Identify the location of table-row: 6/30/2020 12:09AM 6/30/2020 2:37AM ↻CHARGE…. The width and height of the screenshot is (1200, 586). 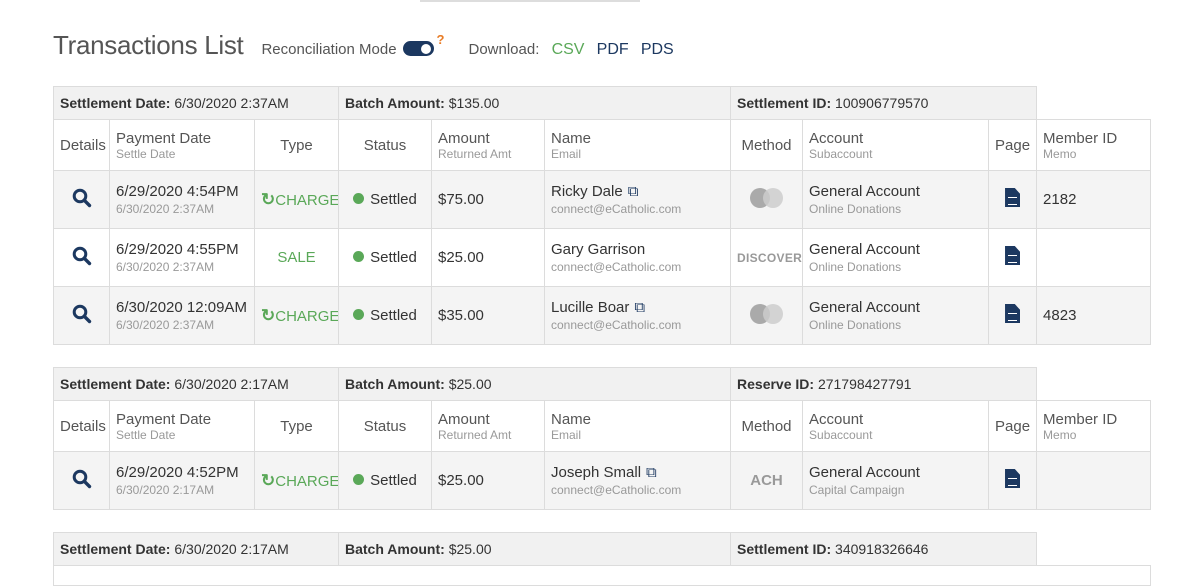
(602, 315).